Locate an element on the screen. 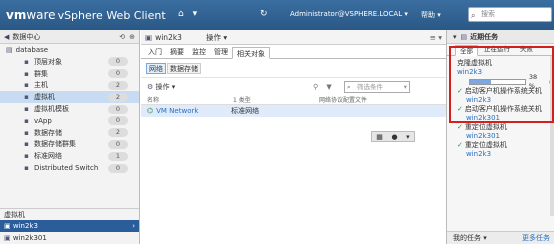 This screenshot has width=554, height=244. nav-item-label: 数据存储 is located at coordinates (48, 132).